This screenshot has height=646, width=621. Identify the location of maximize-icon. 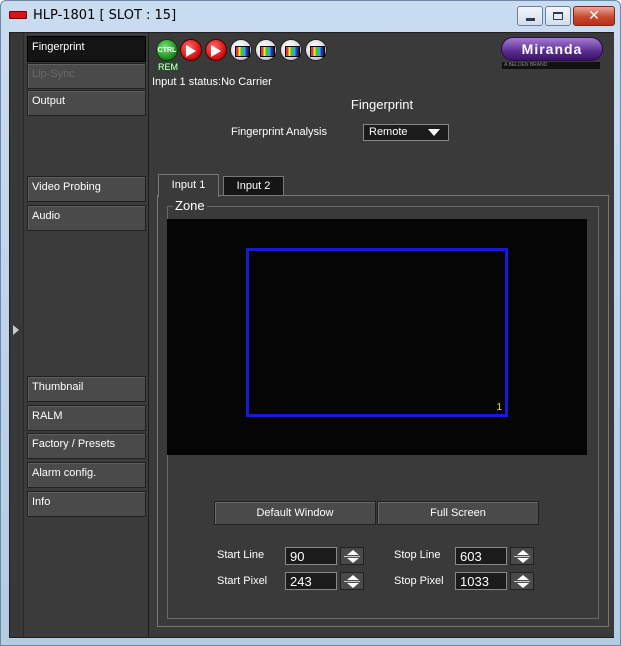
(558, 16).